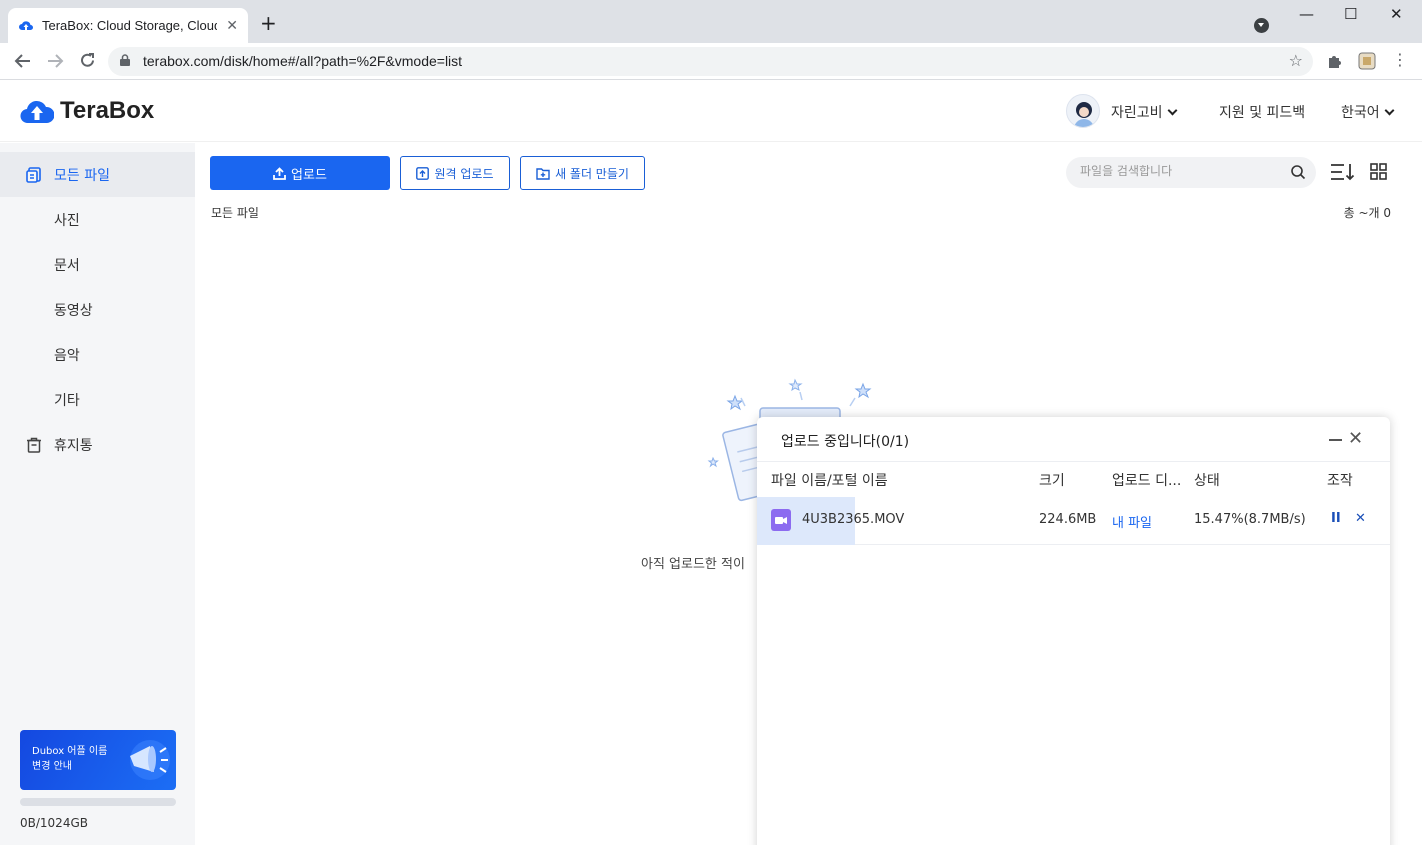 The image size is (1422, 845). I want to click on megaphone-icon, so click(150, 760).